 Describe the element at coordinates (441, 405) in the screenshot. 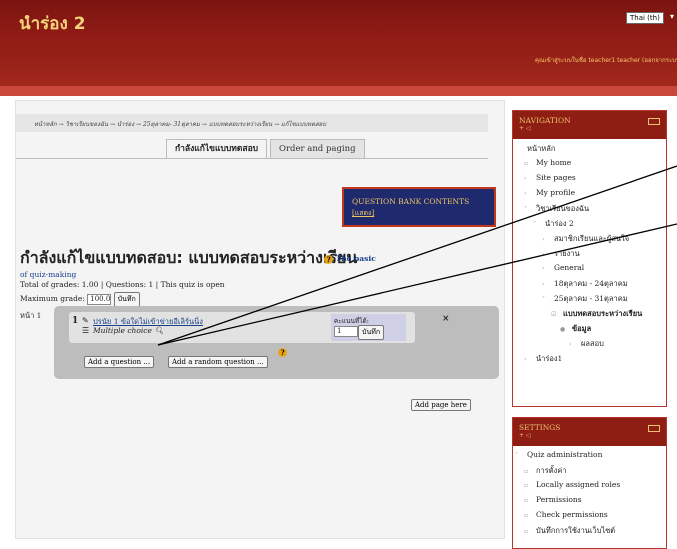

I see `add-page-button: Add page here` at that location.